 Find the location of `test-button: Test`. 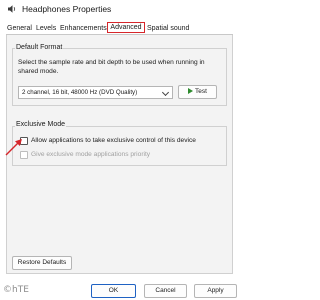

test-button: Test is located at coordinates (197, 92).